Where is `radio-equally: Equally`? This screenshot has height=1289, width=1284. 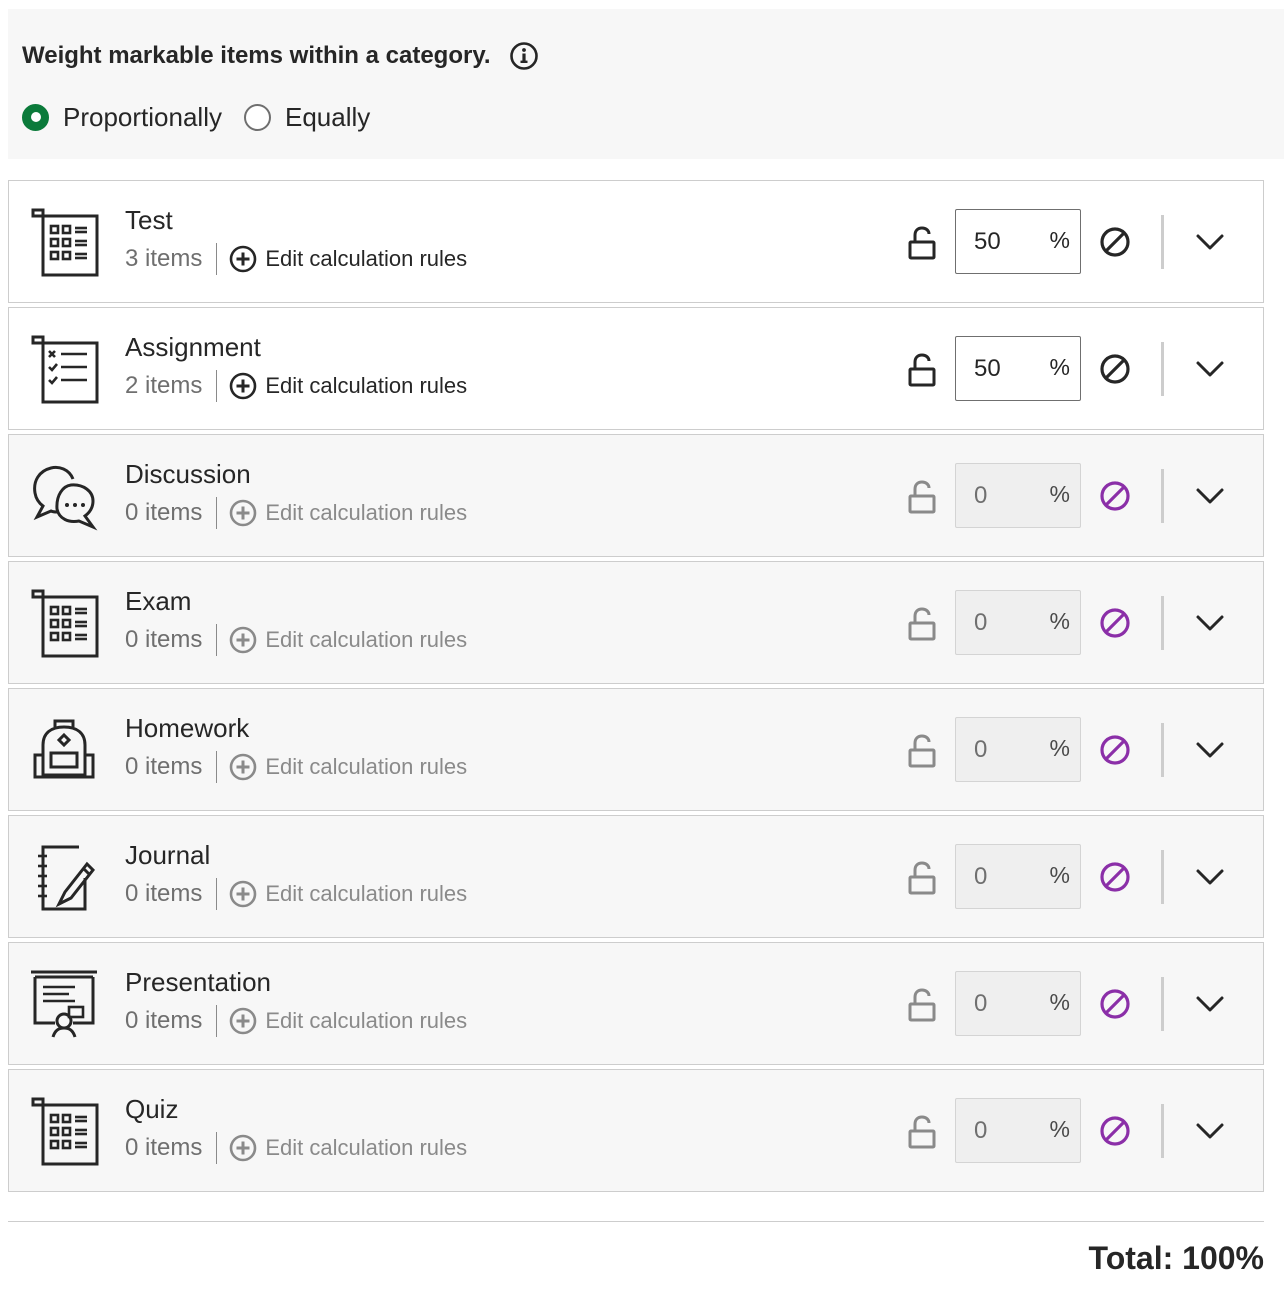
radio-equally: Equally is located at coordinates (306, 117).